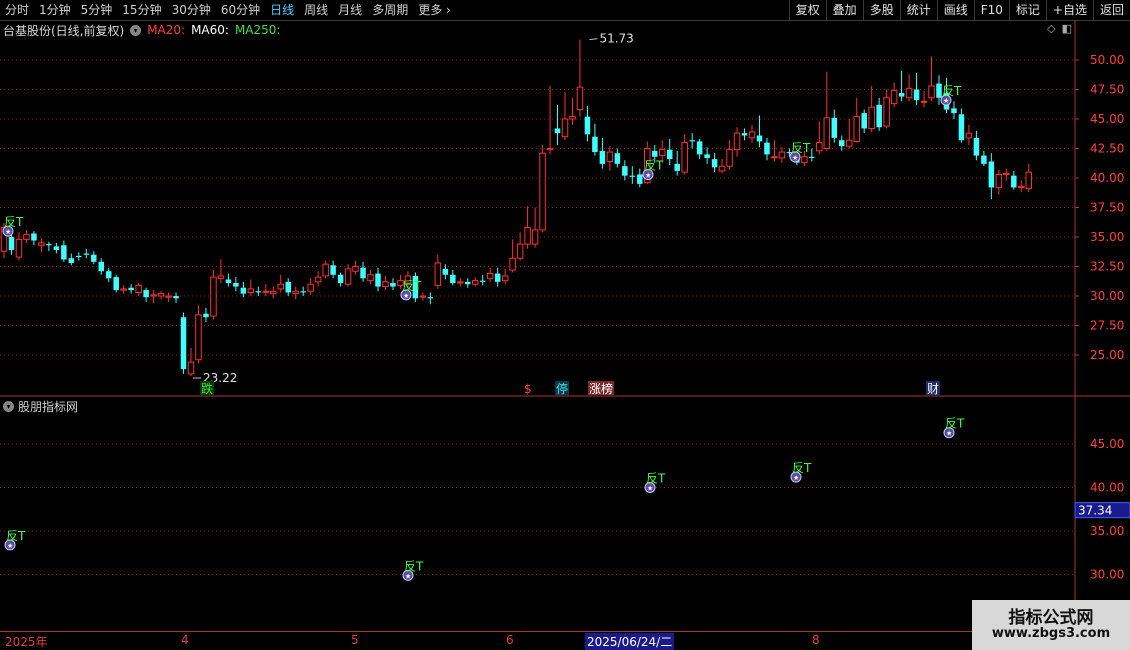 Image resolution: width=1130 pixels, height=650 pixels. I want to click on watermark-title: 指标公式网, so click(1051, 618).